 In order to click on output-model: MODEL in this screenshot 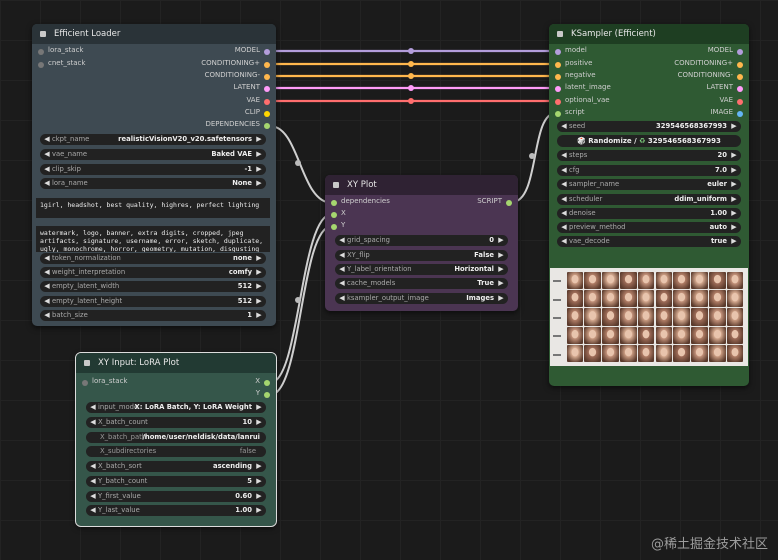, I will do `click(688, 52)`.